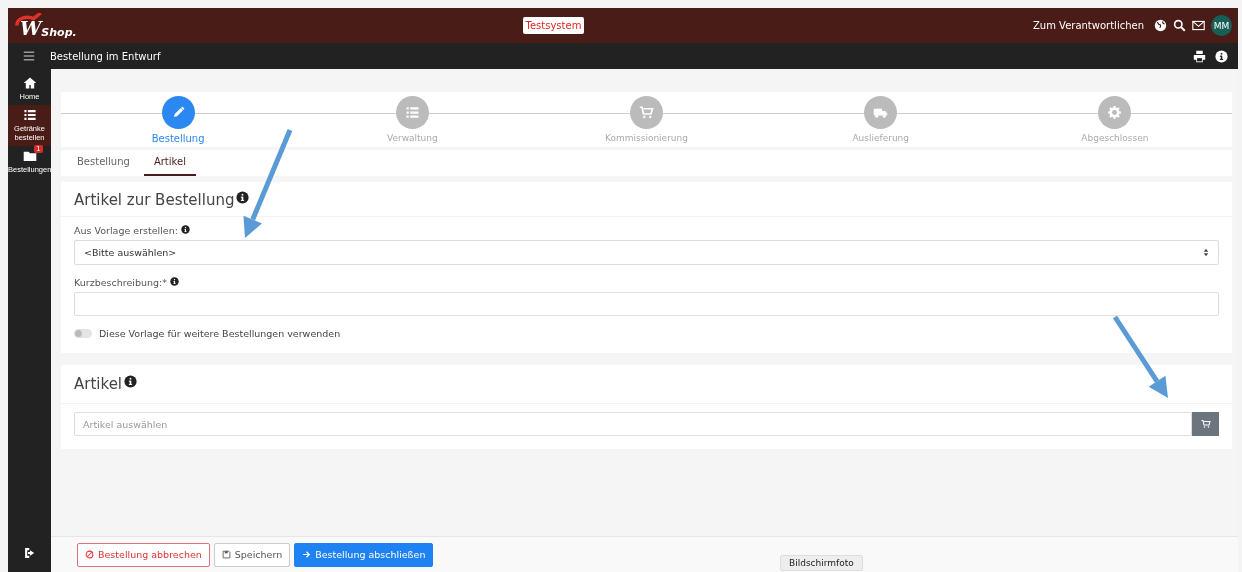 Image resolution: width=1242 pixels, height=572 pixels. What do you see at coordinates (126, 230) in the screenshot?
I see `field-label: Aus Vorlage erstellen:` at bounding box center [126, 230].